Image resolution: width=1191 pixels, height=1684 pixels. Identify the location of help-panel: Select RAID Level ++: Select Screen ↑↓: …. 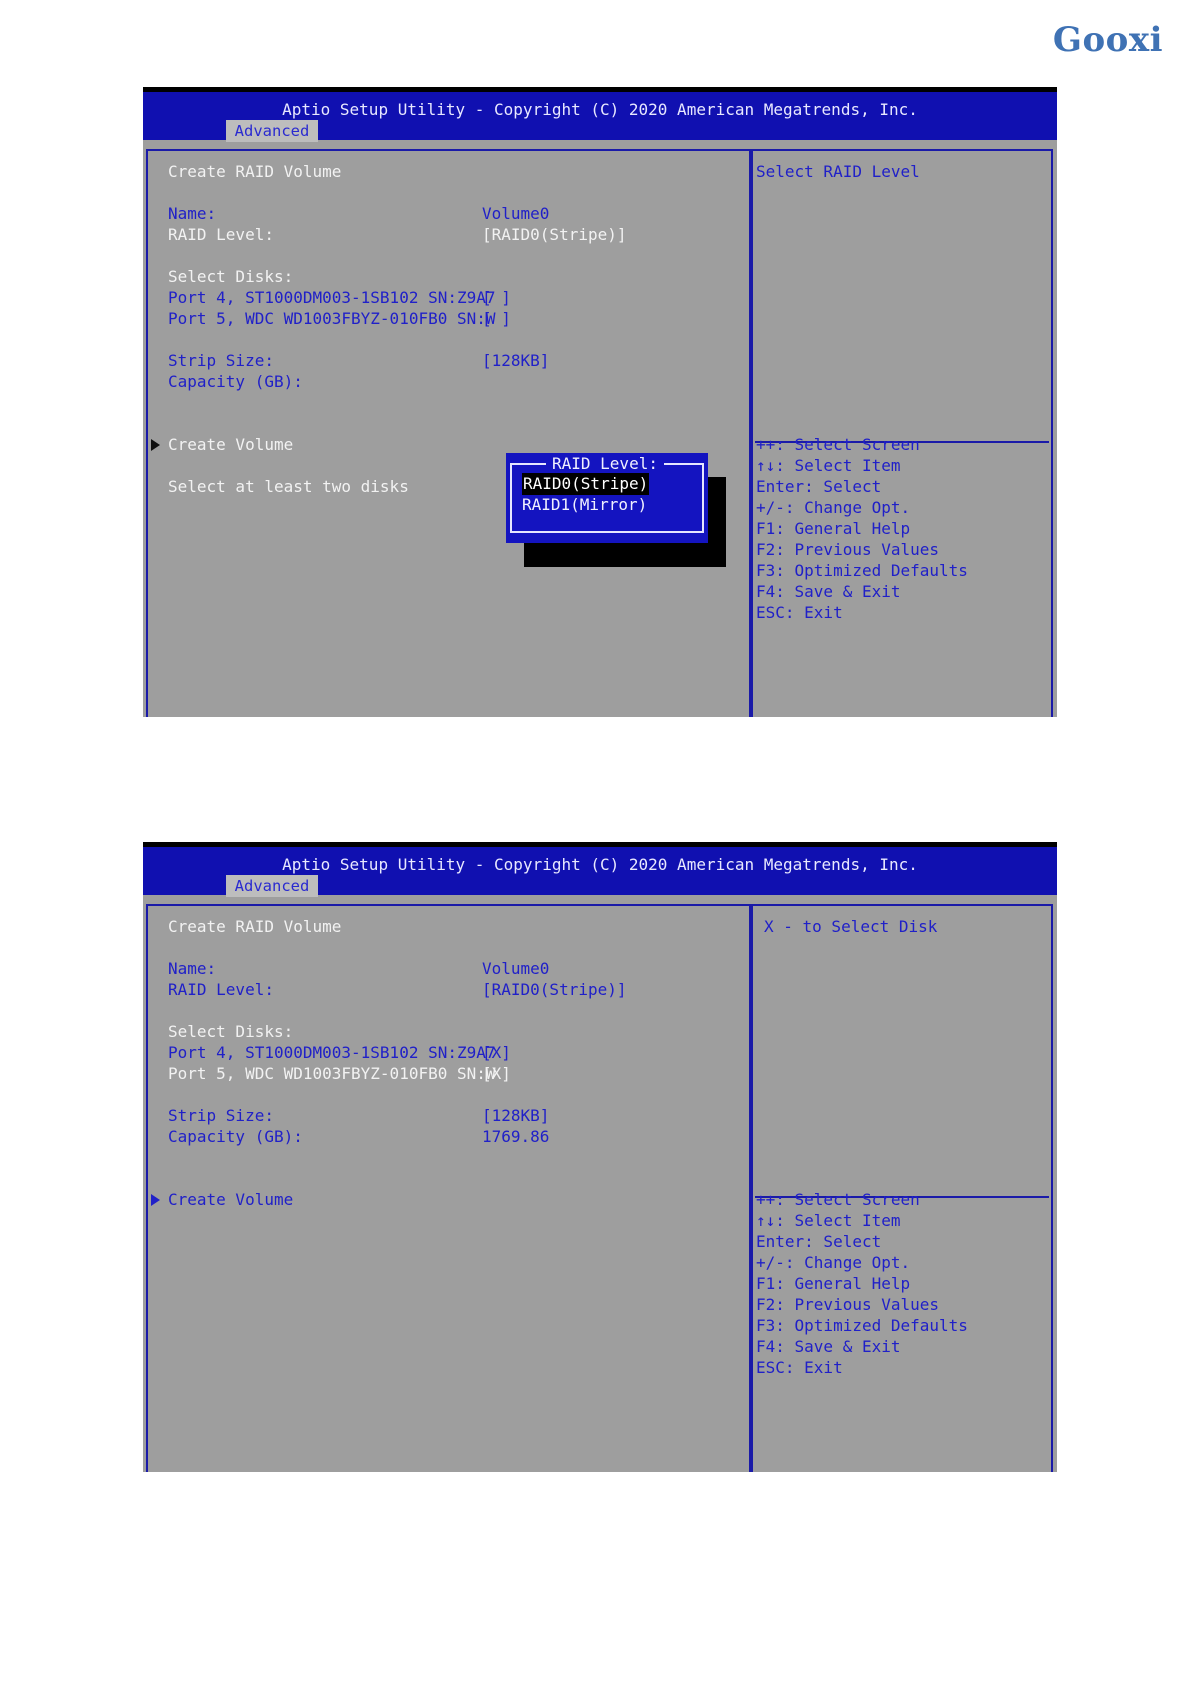
(902, 433).